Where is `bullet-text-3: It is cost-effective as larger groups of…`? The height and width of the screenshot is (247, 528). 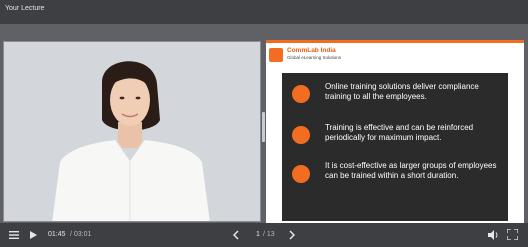
bullet-text-3: It is cost-effective as larger groups of… is located at coordinates (411, 170).